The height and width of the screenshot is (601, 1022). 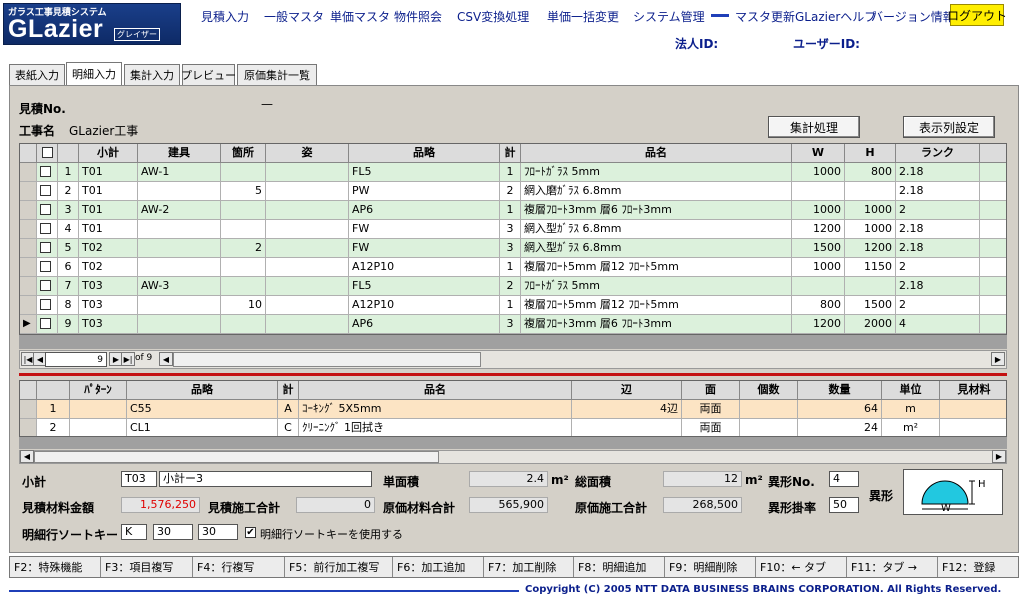 What do you see at coordinates (424, 229) in the screenshot?
I see `cell-code: FW` at bounding box center [424, 229].